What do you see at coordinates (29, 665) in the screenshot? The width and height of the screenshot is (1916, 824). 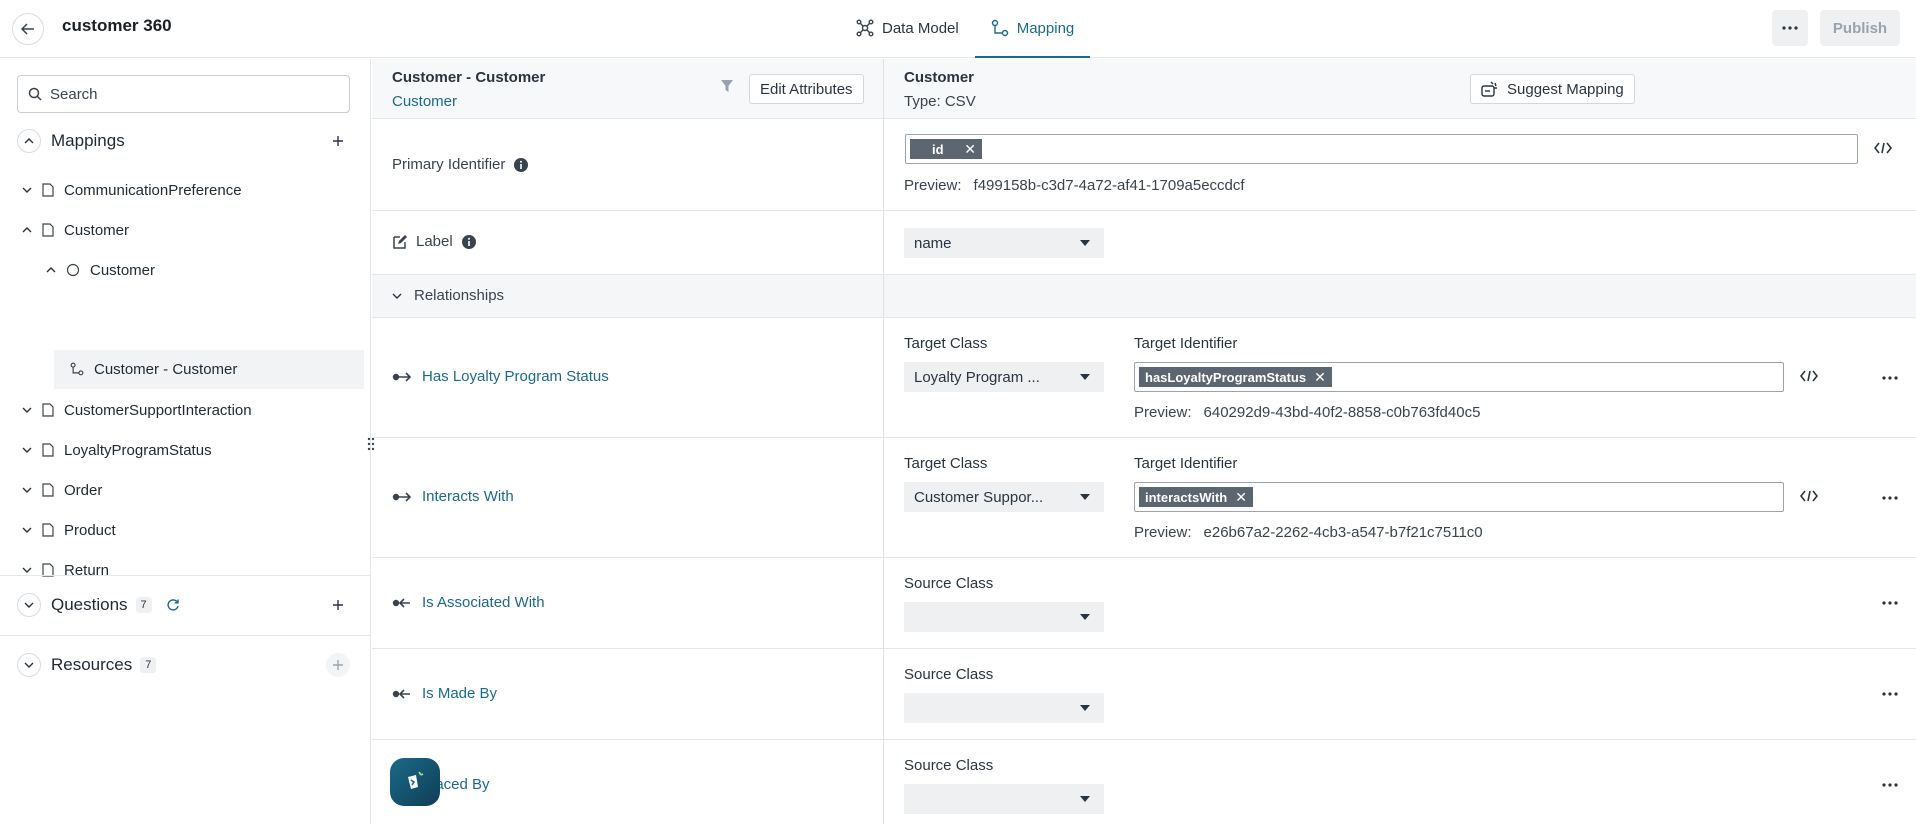 I see `resources-expand-button` at bounding box center [29, 665].